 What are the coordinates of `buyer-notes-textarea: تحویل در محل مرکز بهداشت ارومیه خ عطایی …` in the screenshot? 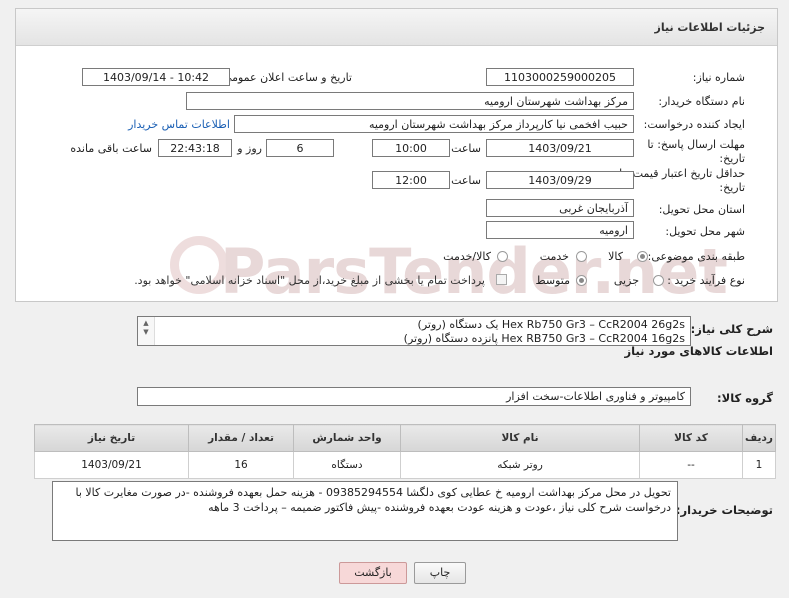 It's located at (365, 511).